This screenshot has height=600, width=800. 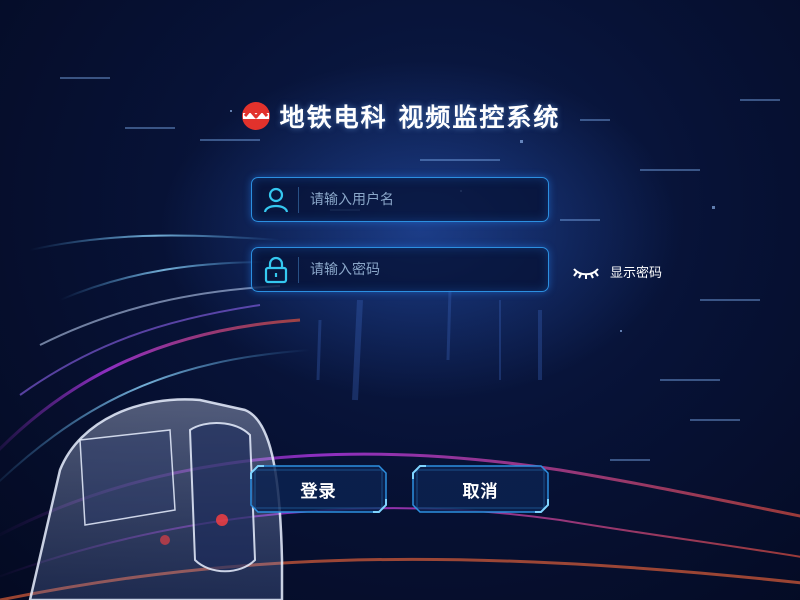 I want to click on password-field, so click(x=400, y=269).